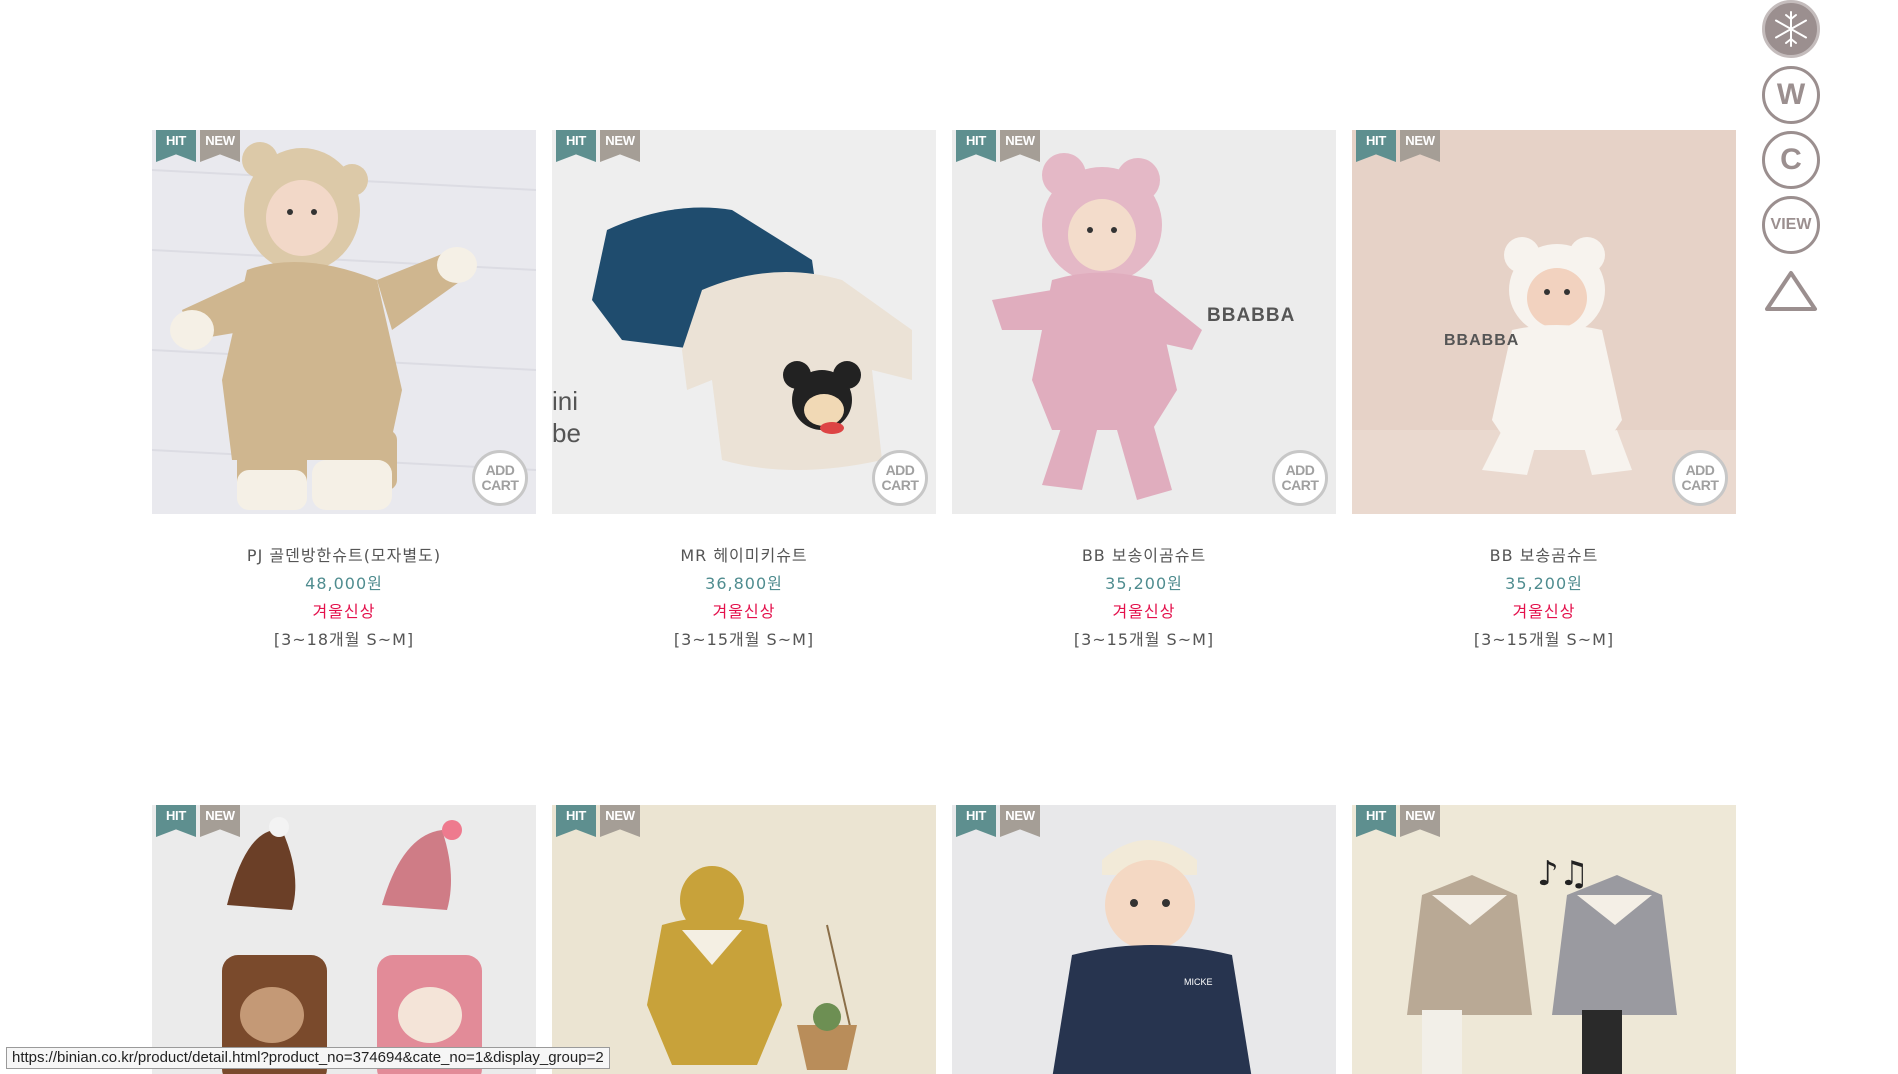  I want to click on svg-text: ini, so click(565, 401).